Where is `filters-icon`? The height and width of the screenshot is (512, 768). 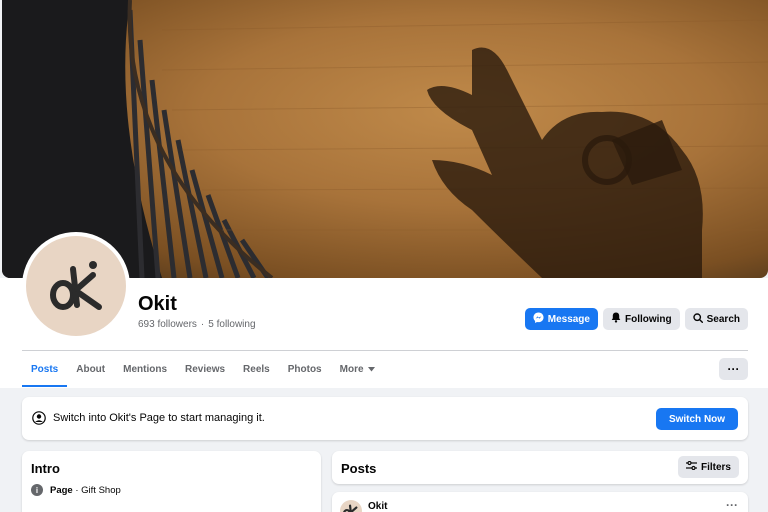 filters-icon is located at coordinates (691, 466).